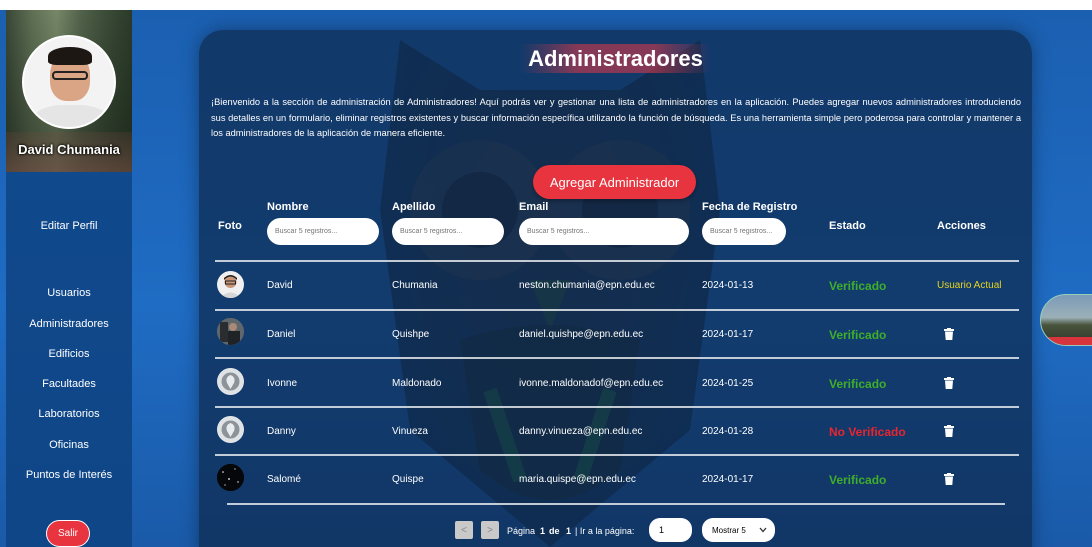  I want to click on cell-name: Daniel, so click(281, 334).